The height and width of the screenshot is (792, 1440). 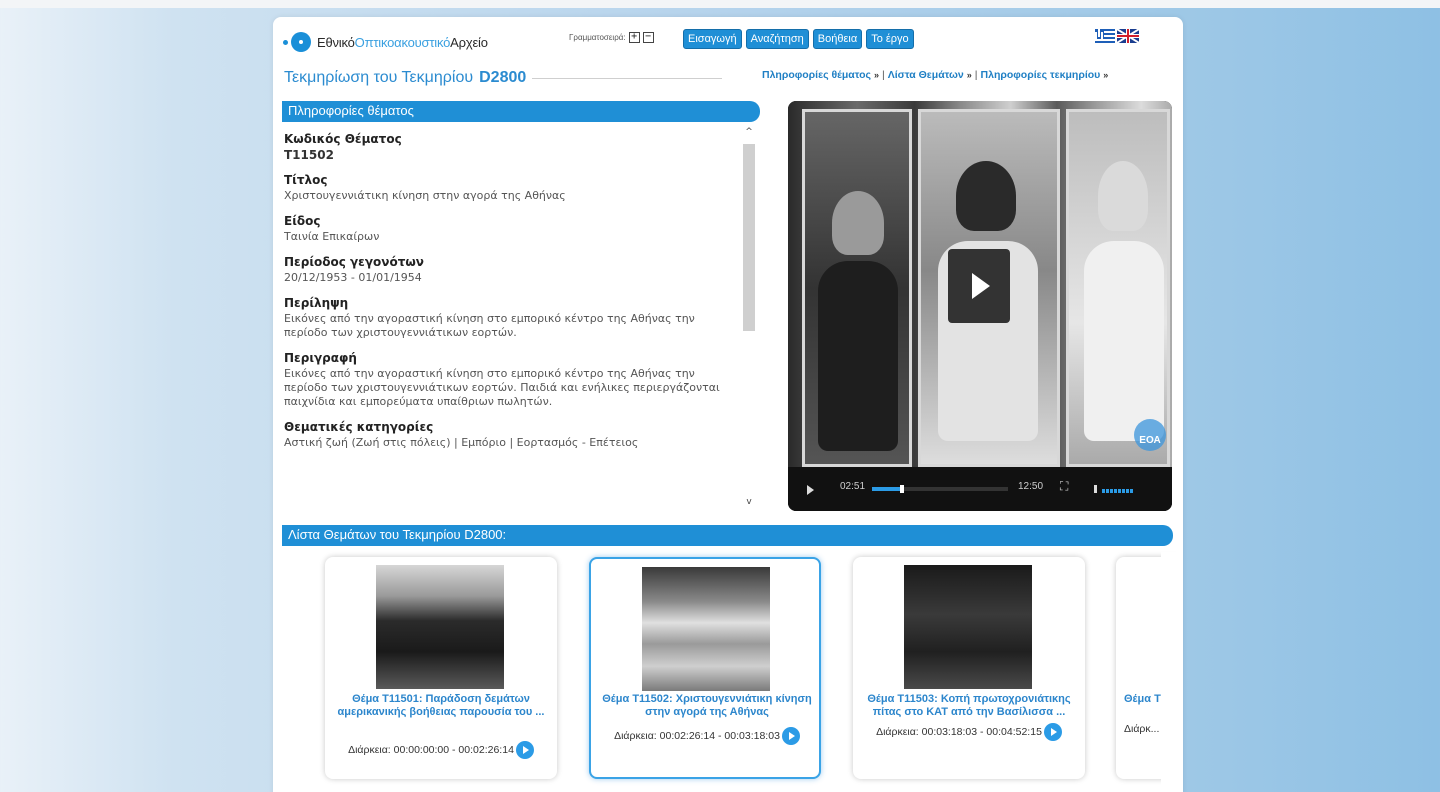 What do you see at coordinates (712, 39) in the screenshot?
I see `nav-home-button: Εισαγωγή` at bounding box center [712, 39].